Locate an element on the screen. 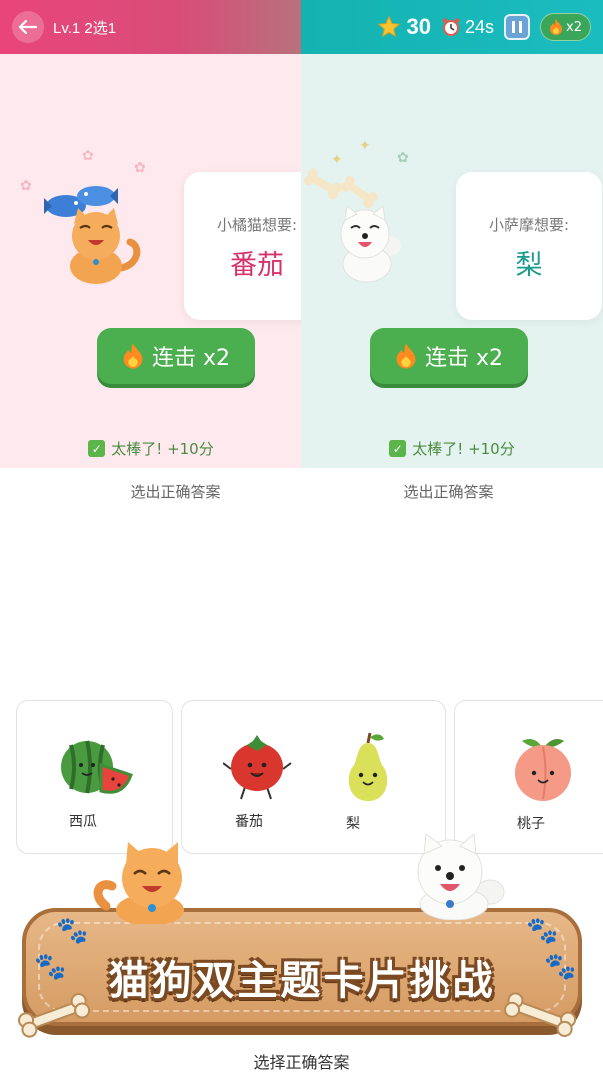 Image resolution: width=603 pixels, height=1080 pixels. option-peach: 桃子 is located at coordinates (543, 783).